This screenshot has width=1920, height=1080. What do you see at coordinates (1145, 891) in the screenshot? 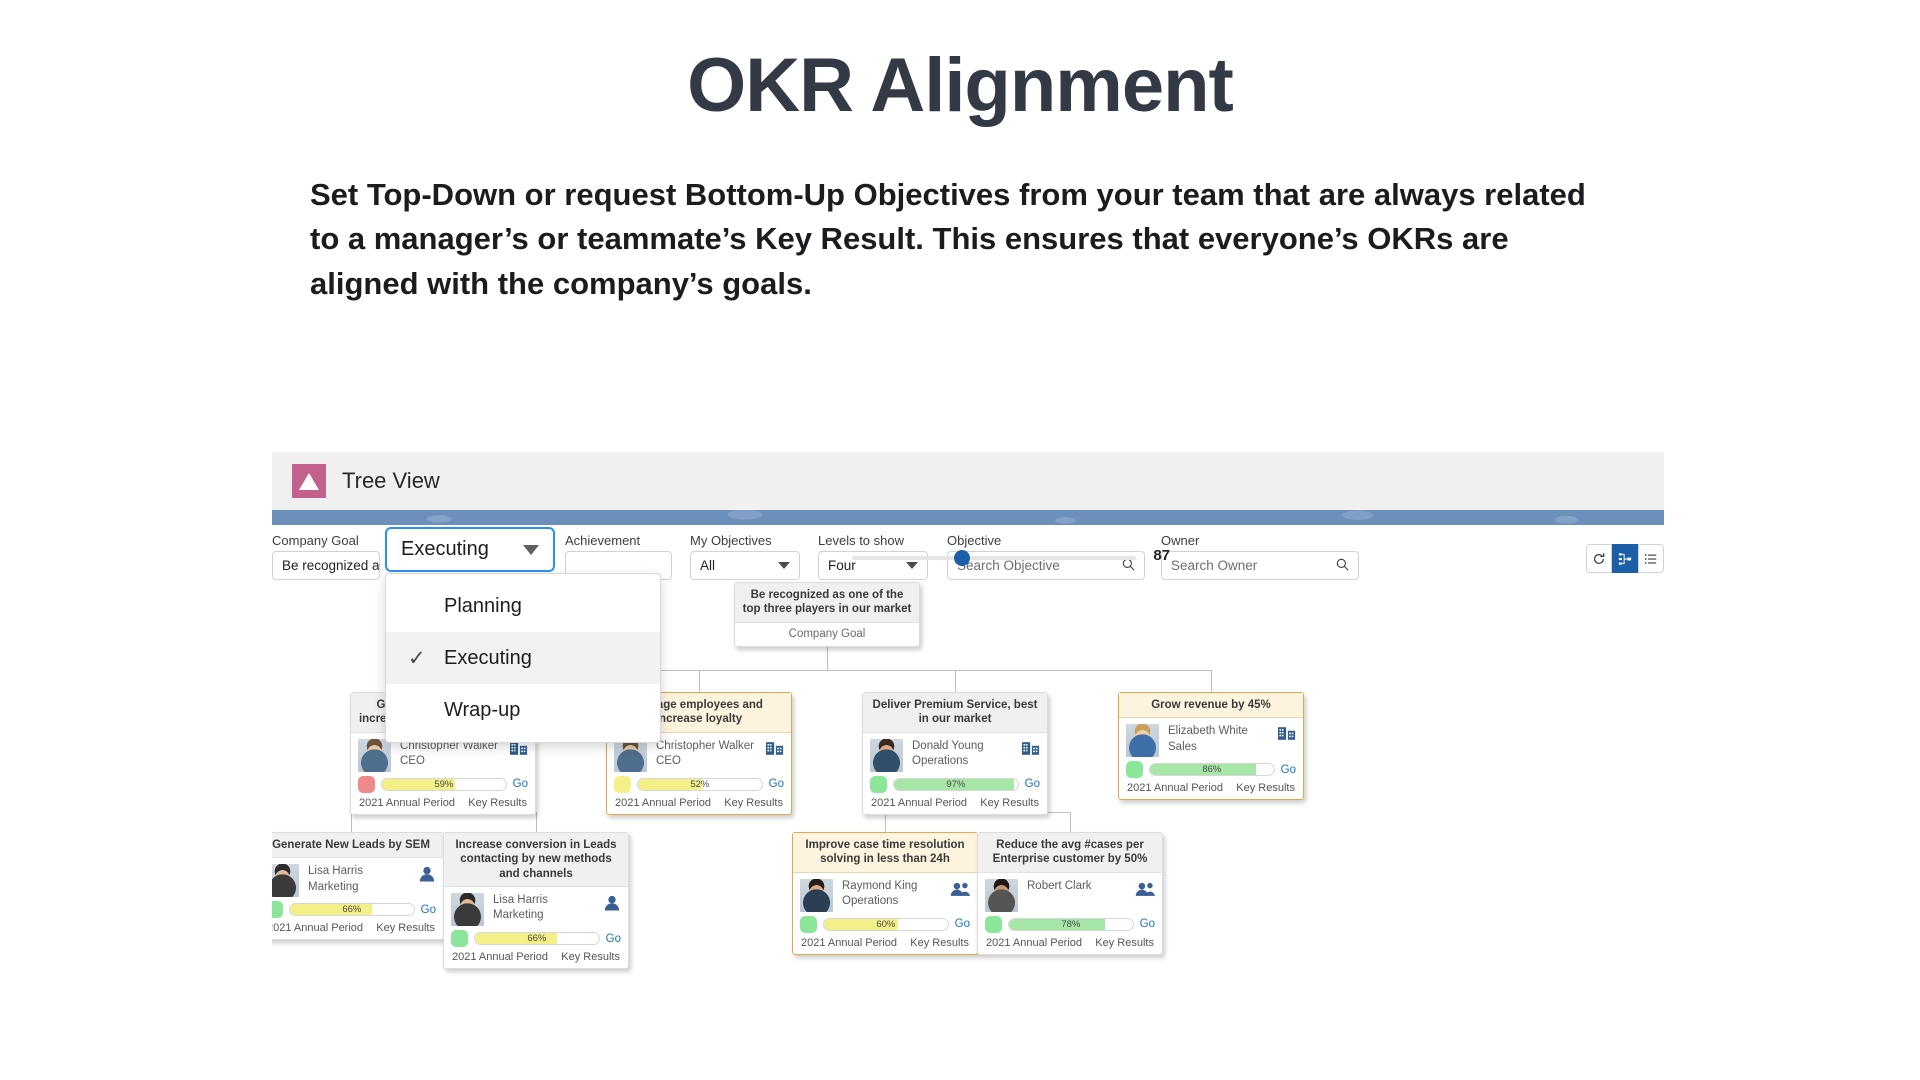
I see `team-icon` at bounding box center [1145, 891].